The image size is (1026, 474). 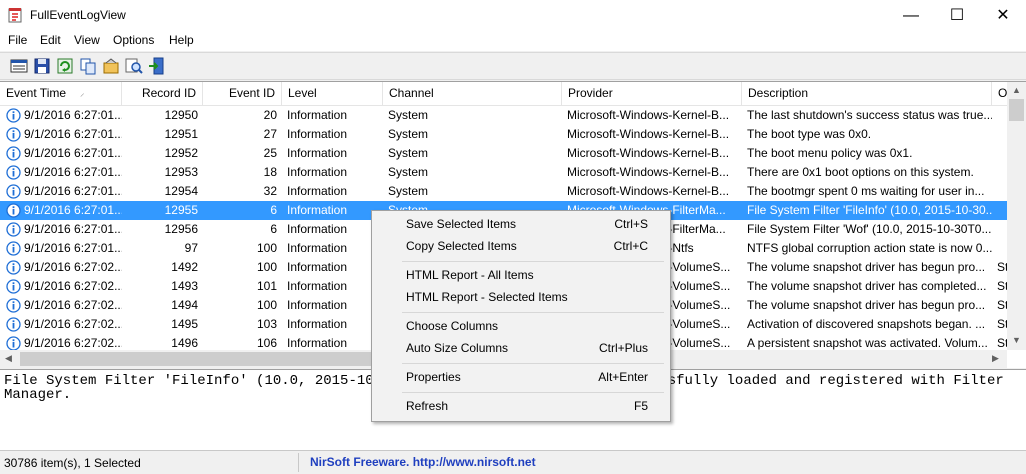 What do you see at coordinates (521, 377) in the screenshot?
I see `menu-properties: Properties Alt+Enter` at bounding box center [521, 377].